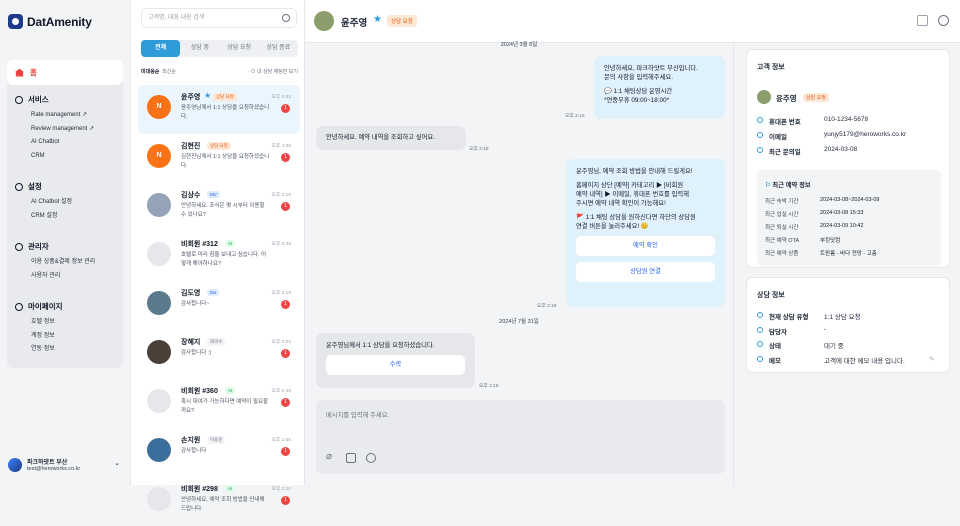  What do you see at coordinates (191, 440) in the screenshot?
I see `item-name: 손지원` at bounding box center [191, 440].